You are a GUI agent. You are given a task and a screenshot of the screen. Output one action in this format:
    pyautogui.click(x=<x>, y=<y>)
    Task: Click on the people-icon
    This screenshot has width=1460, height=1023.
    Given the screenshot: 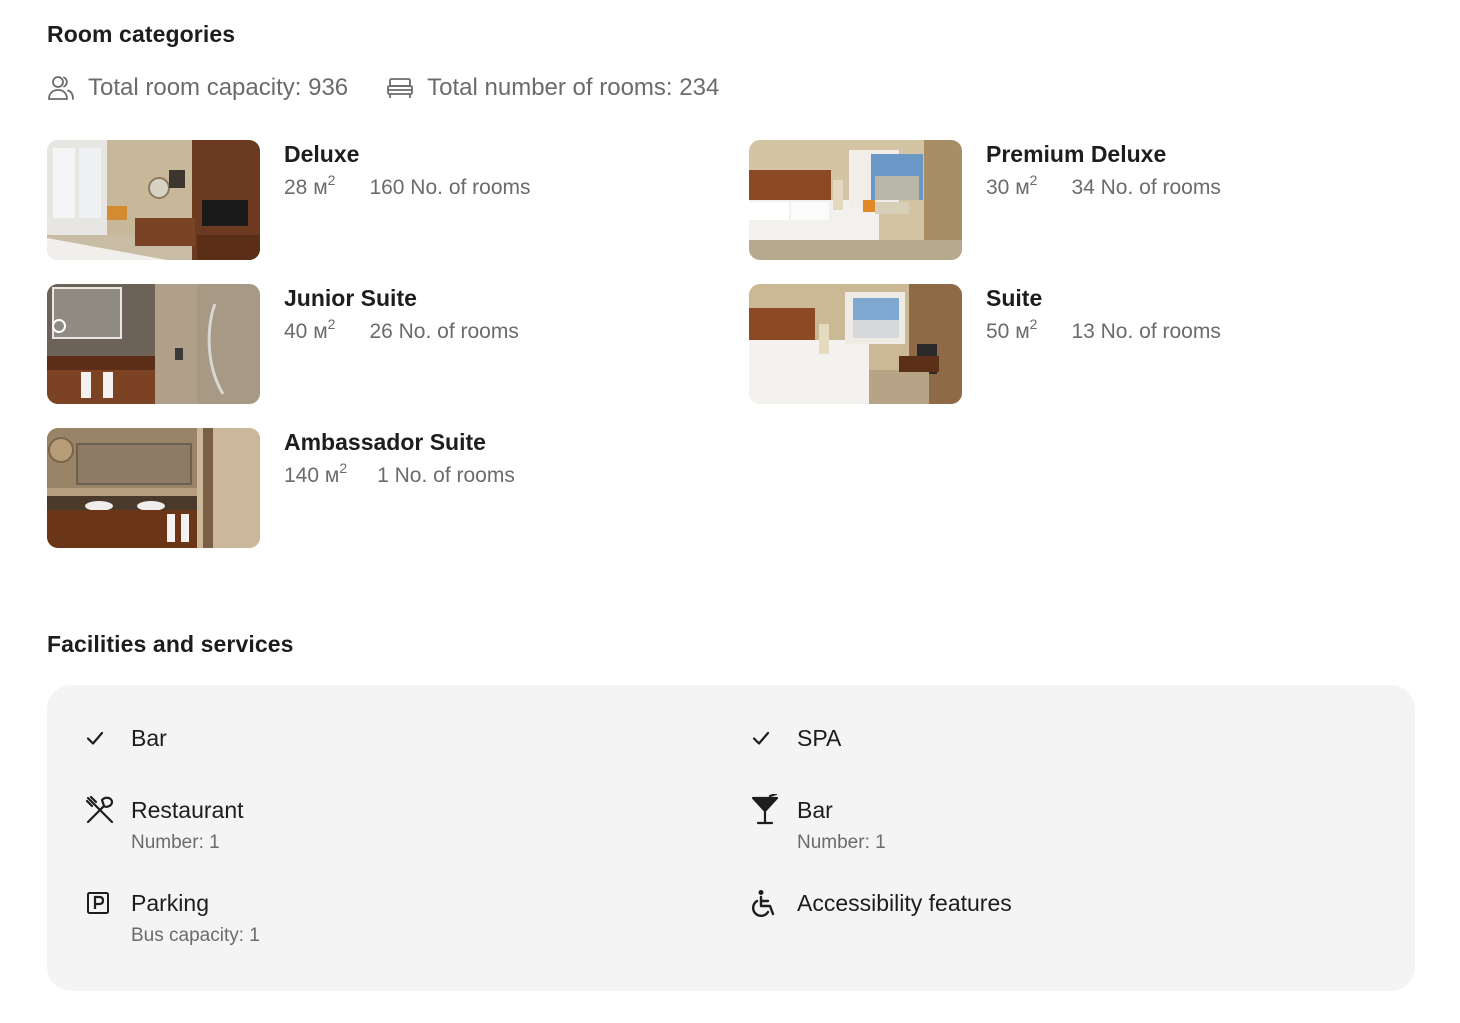 What is the action you would take?
    pyautogui.click(x=61, y=88)
    